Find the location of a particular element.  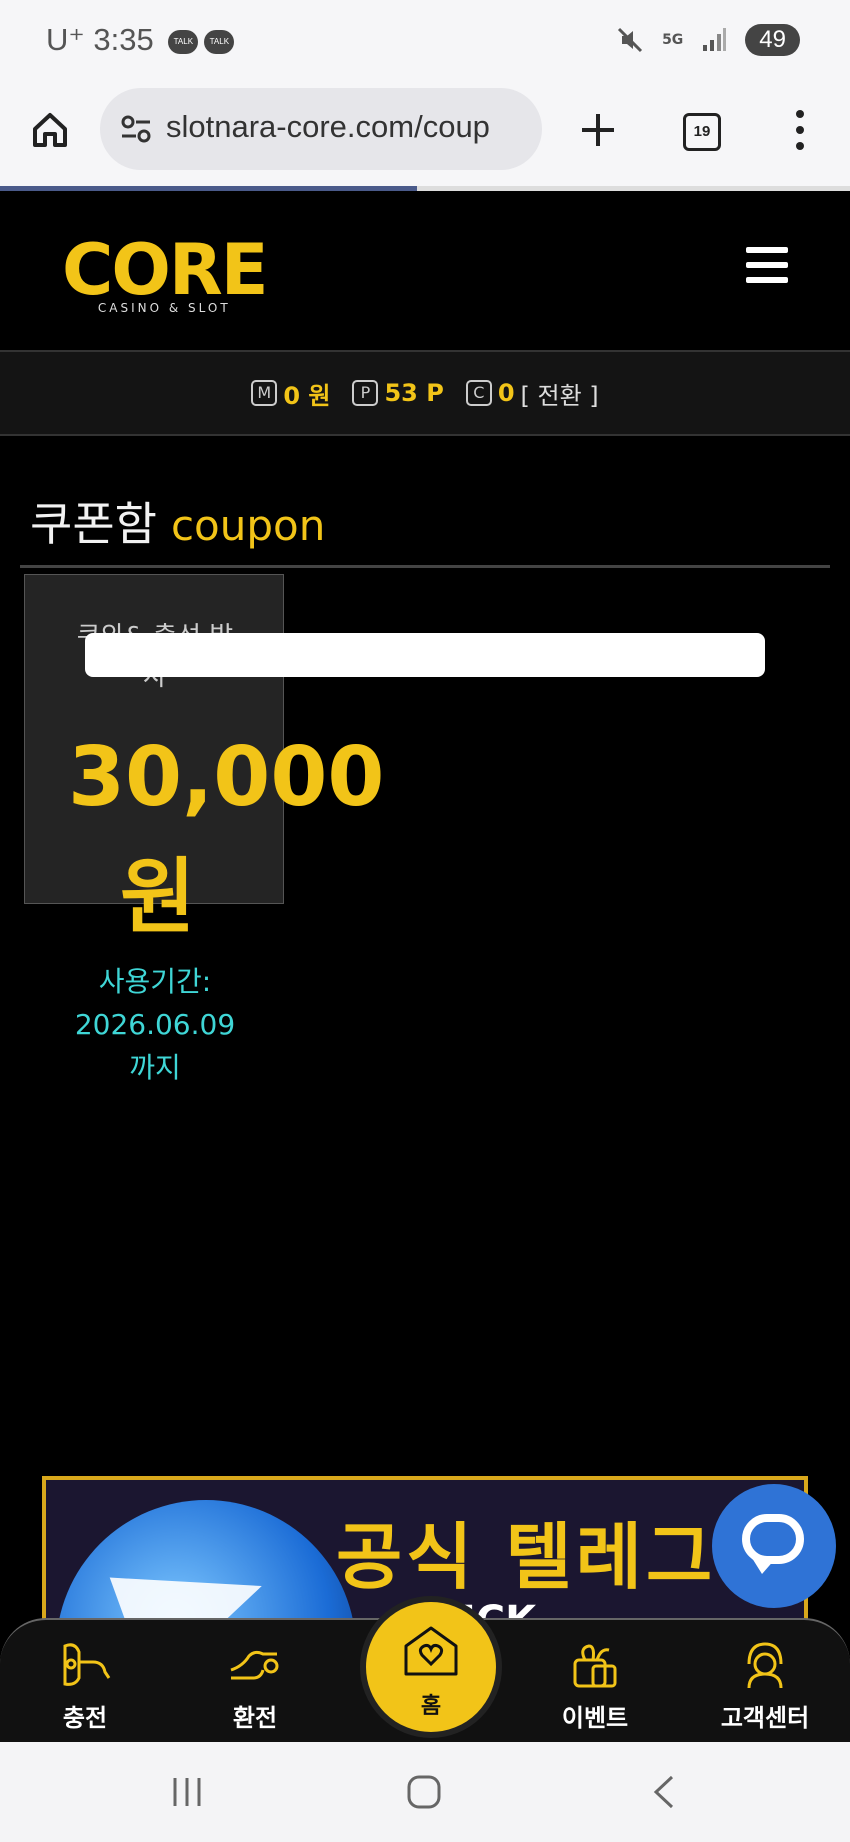

title-english: coupon is located at coordinates (248, 525).